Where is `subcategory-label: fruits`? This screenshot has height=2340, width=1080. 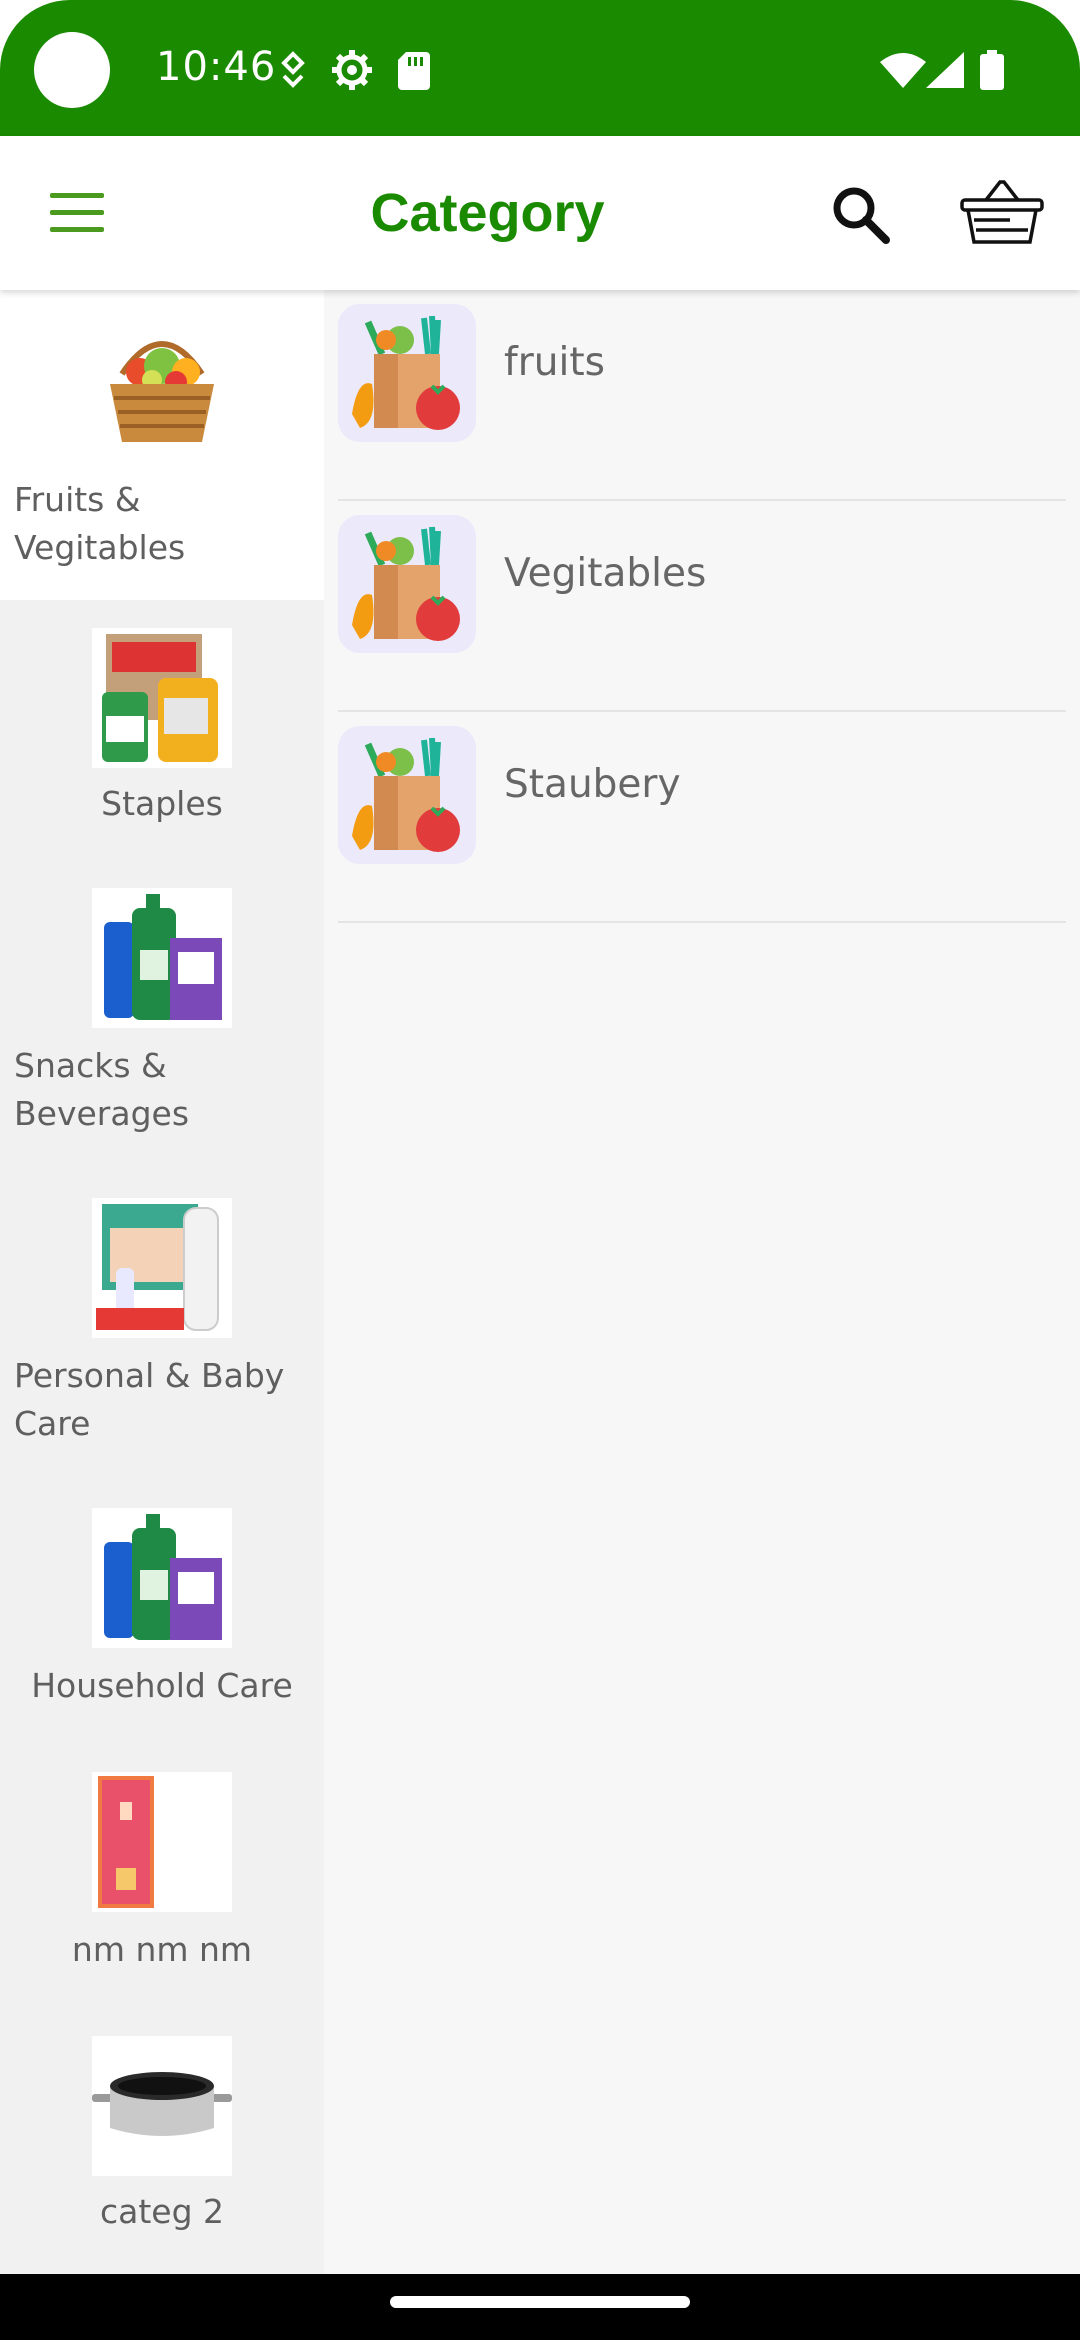
subcategory-label: fruits is located at coordinates (554, 362).